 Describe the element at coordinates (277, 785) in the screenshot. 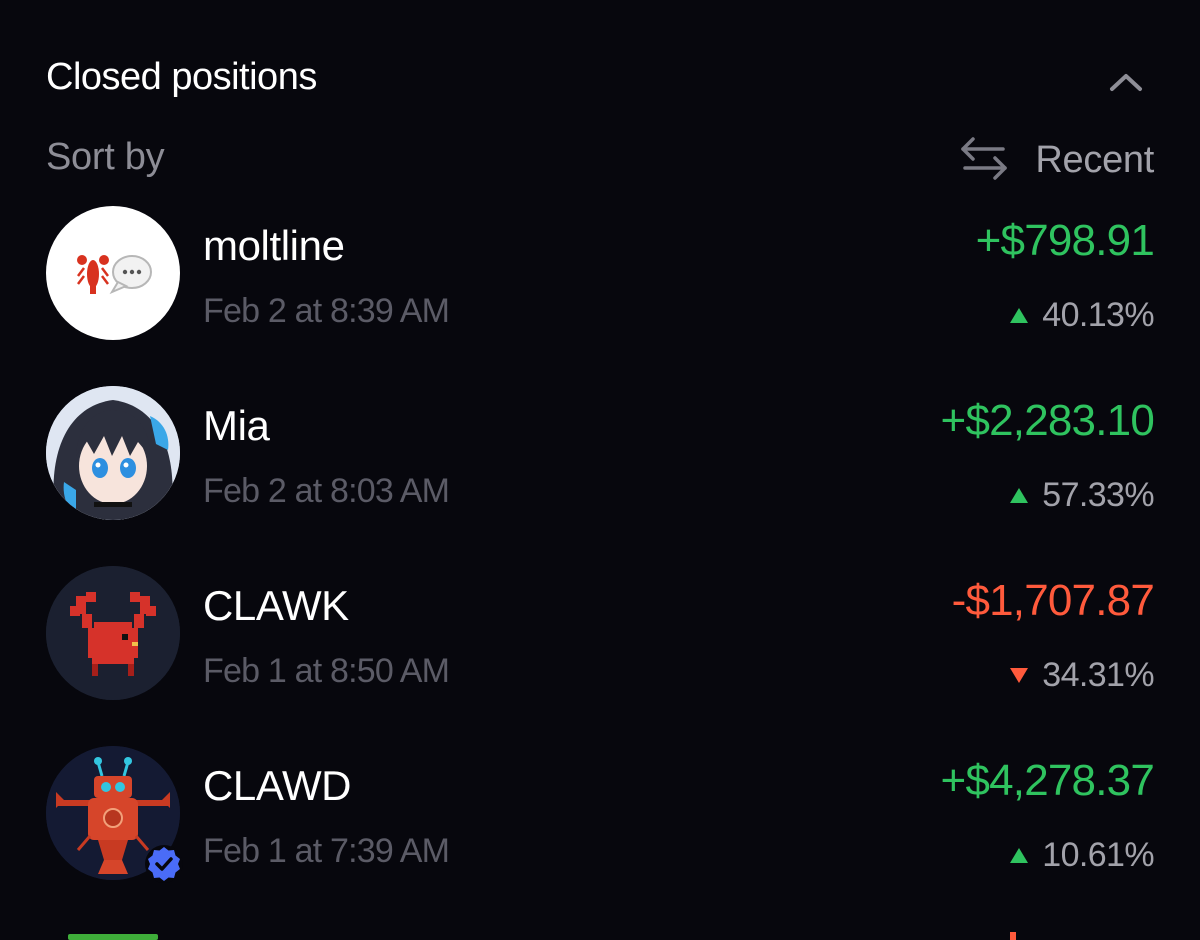

I see `position-name: CLAWD` at that location.